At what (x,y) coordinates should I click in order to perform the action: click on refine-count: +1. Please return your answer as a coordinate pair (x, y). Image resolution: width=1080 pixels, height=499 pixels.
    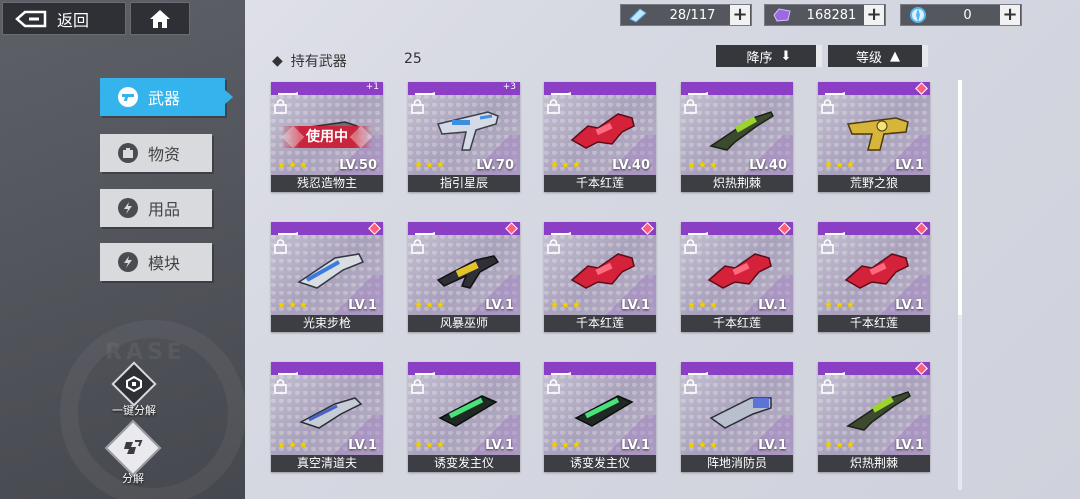
    Looking at the image, I should click on (372, 87).